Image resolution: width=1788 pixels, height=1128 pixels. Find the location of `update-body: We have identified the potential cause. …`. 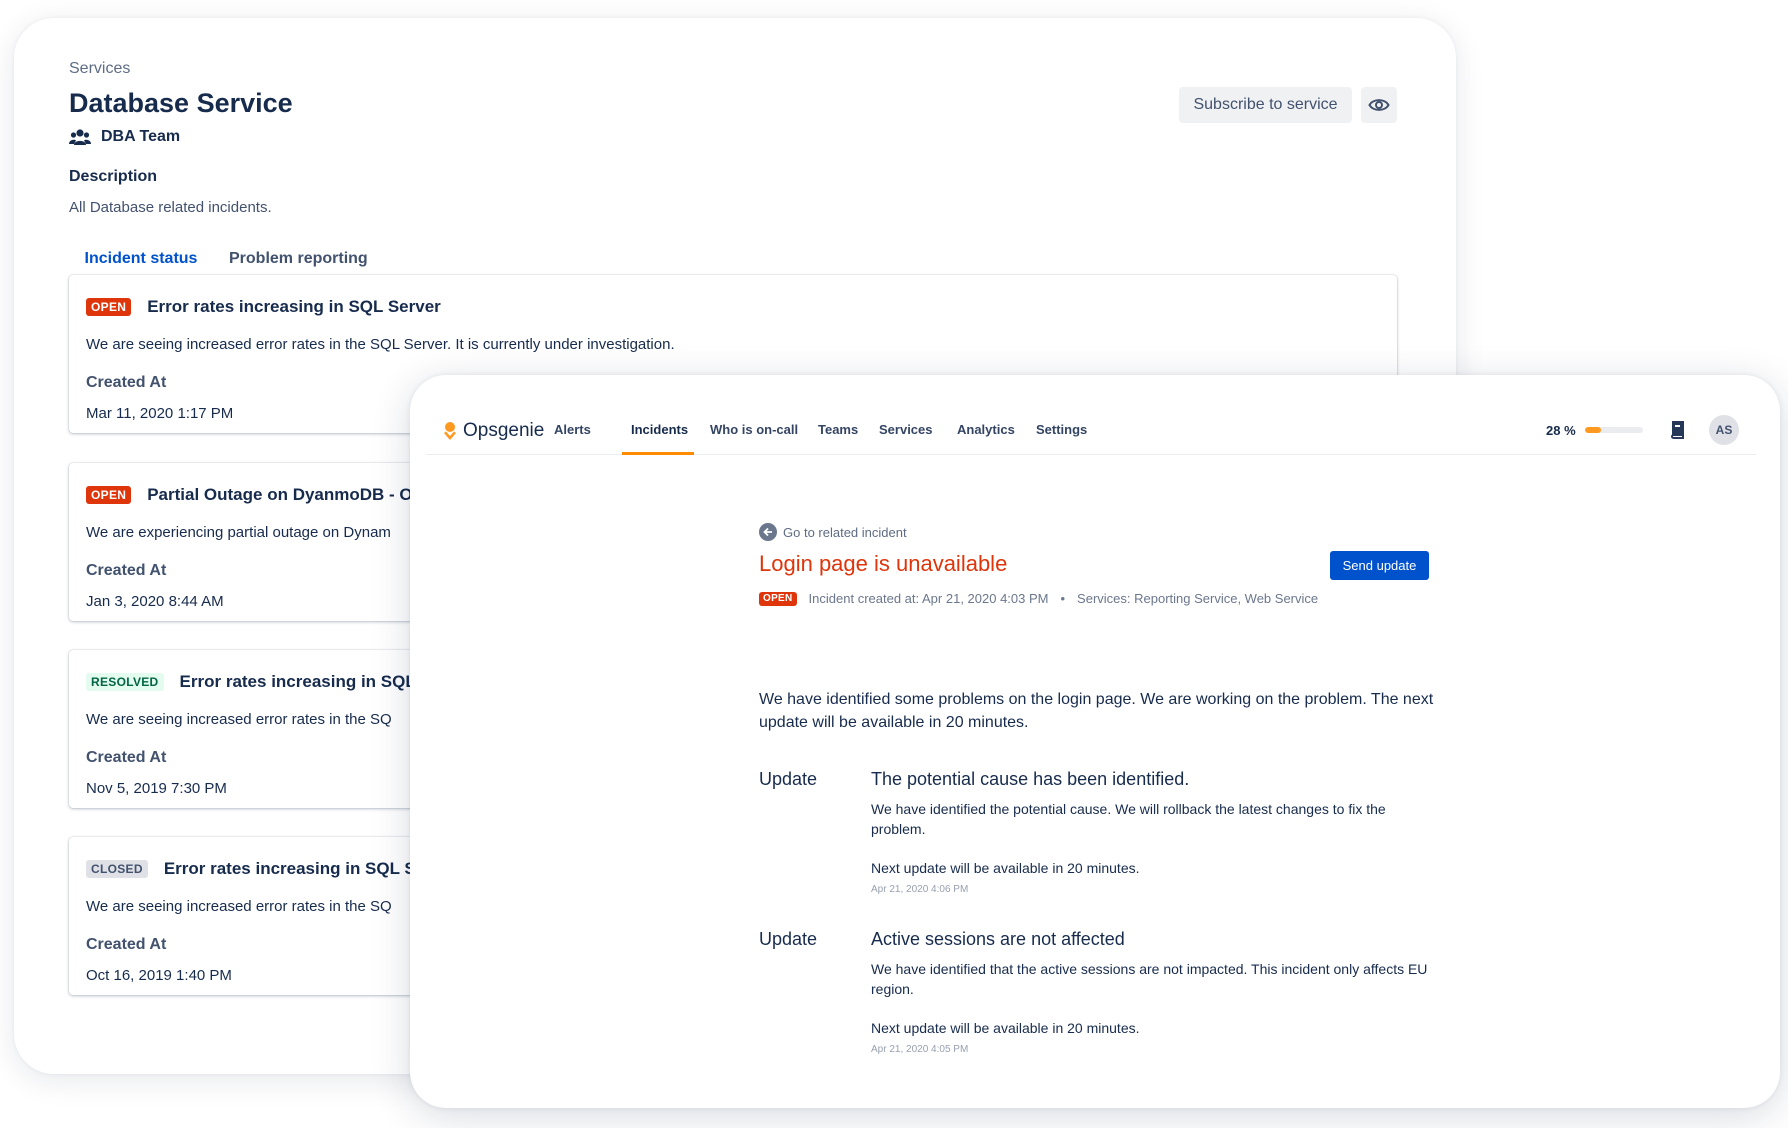

update-body: We have identified the potential cause. … is located at coordinates (1128, 819).